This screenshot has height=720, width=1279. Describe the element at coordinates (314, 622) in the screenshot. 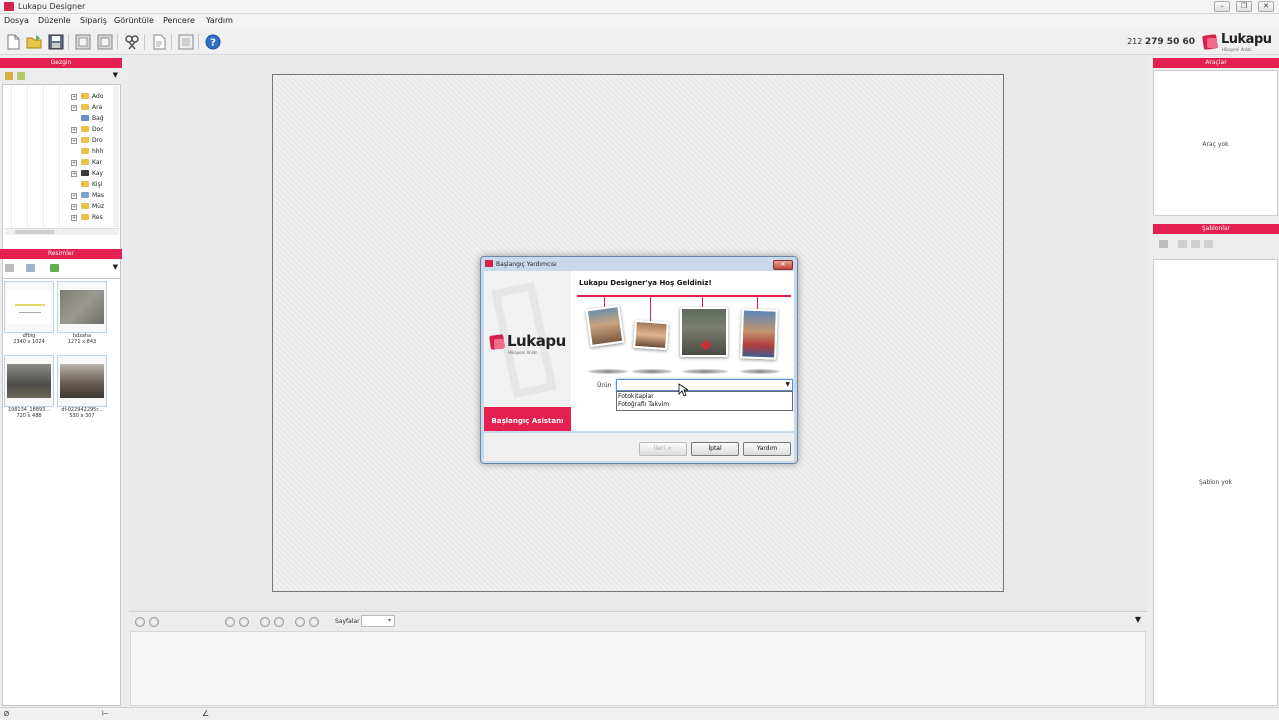

I see `last-page-button` at that location.